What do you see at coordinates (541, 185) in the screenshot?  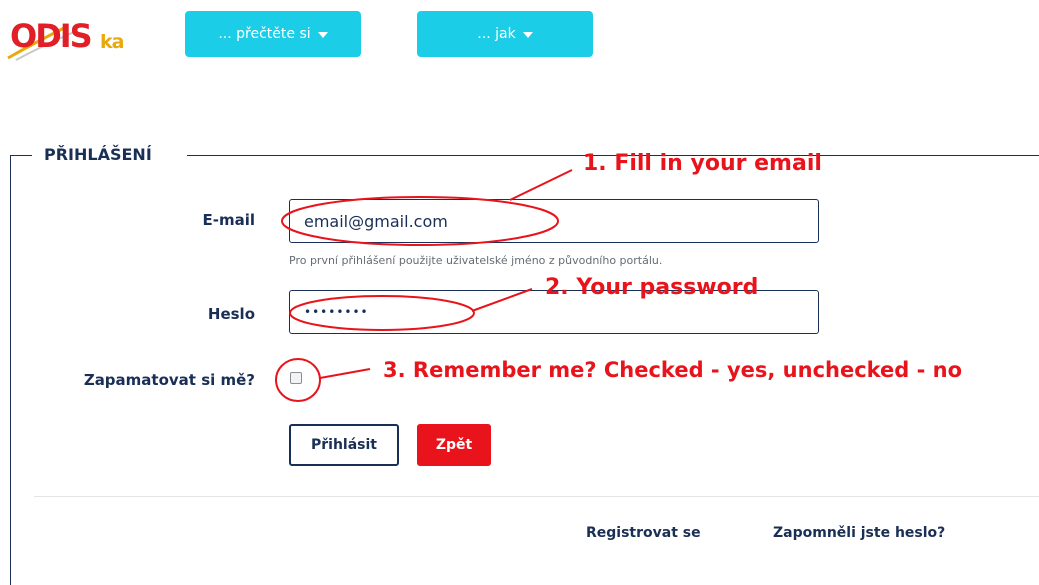 I see `email-pointer-line` at bounding box center [541, 185].